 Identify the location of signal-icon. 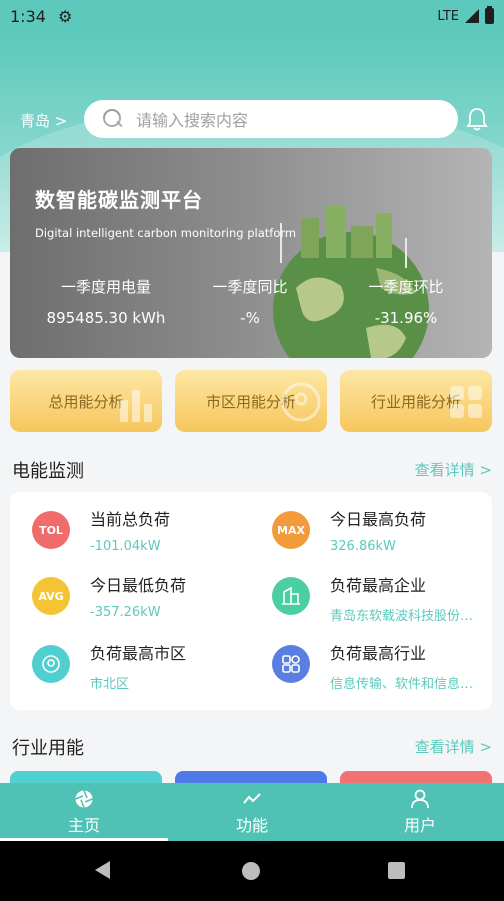
(472, 16).